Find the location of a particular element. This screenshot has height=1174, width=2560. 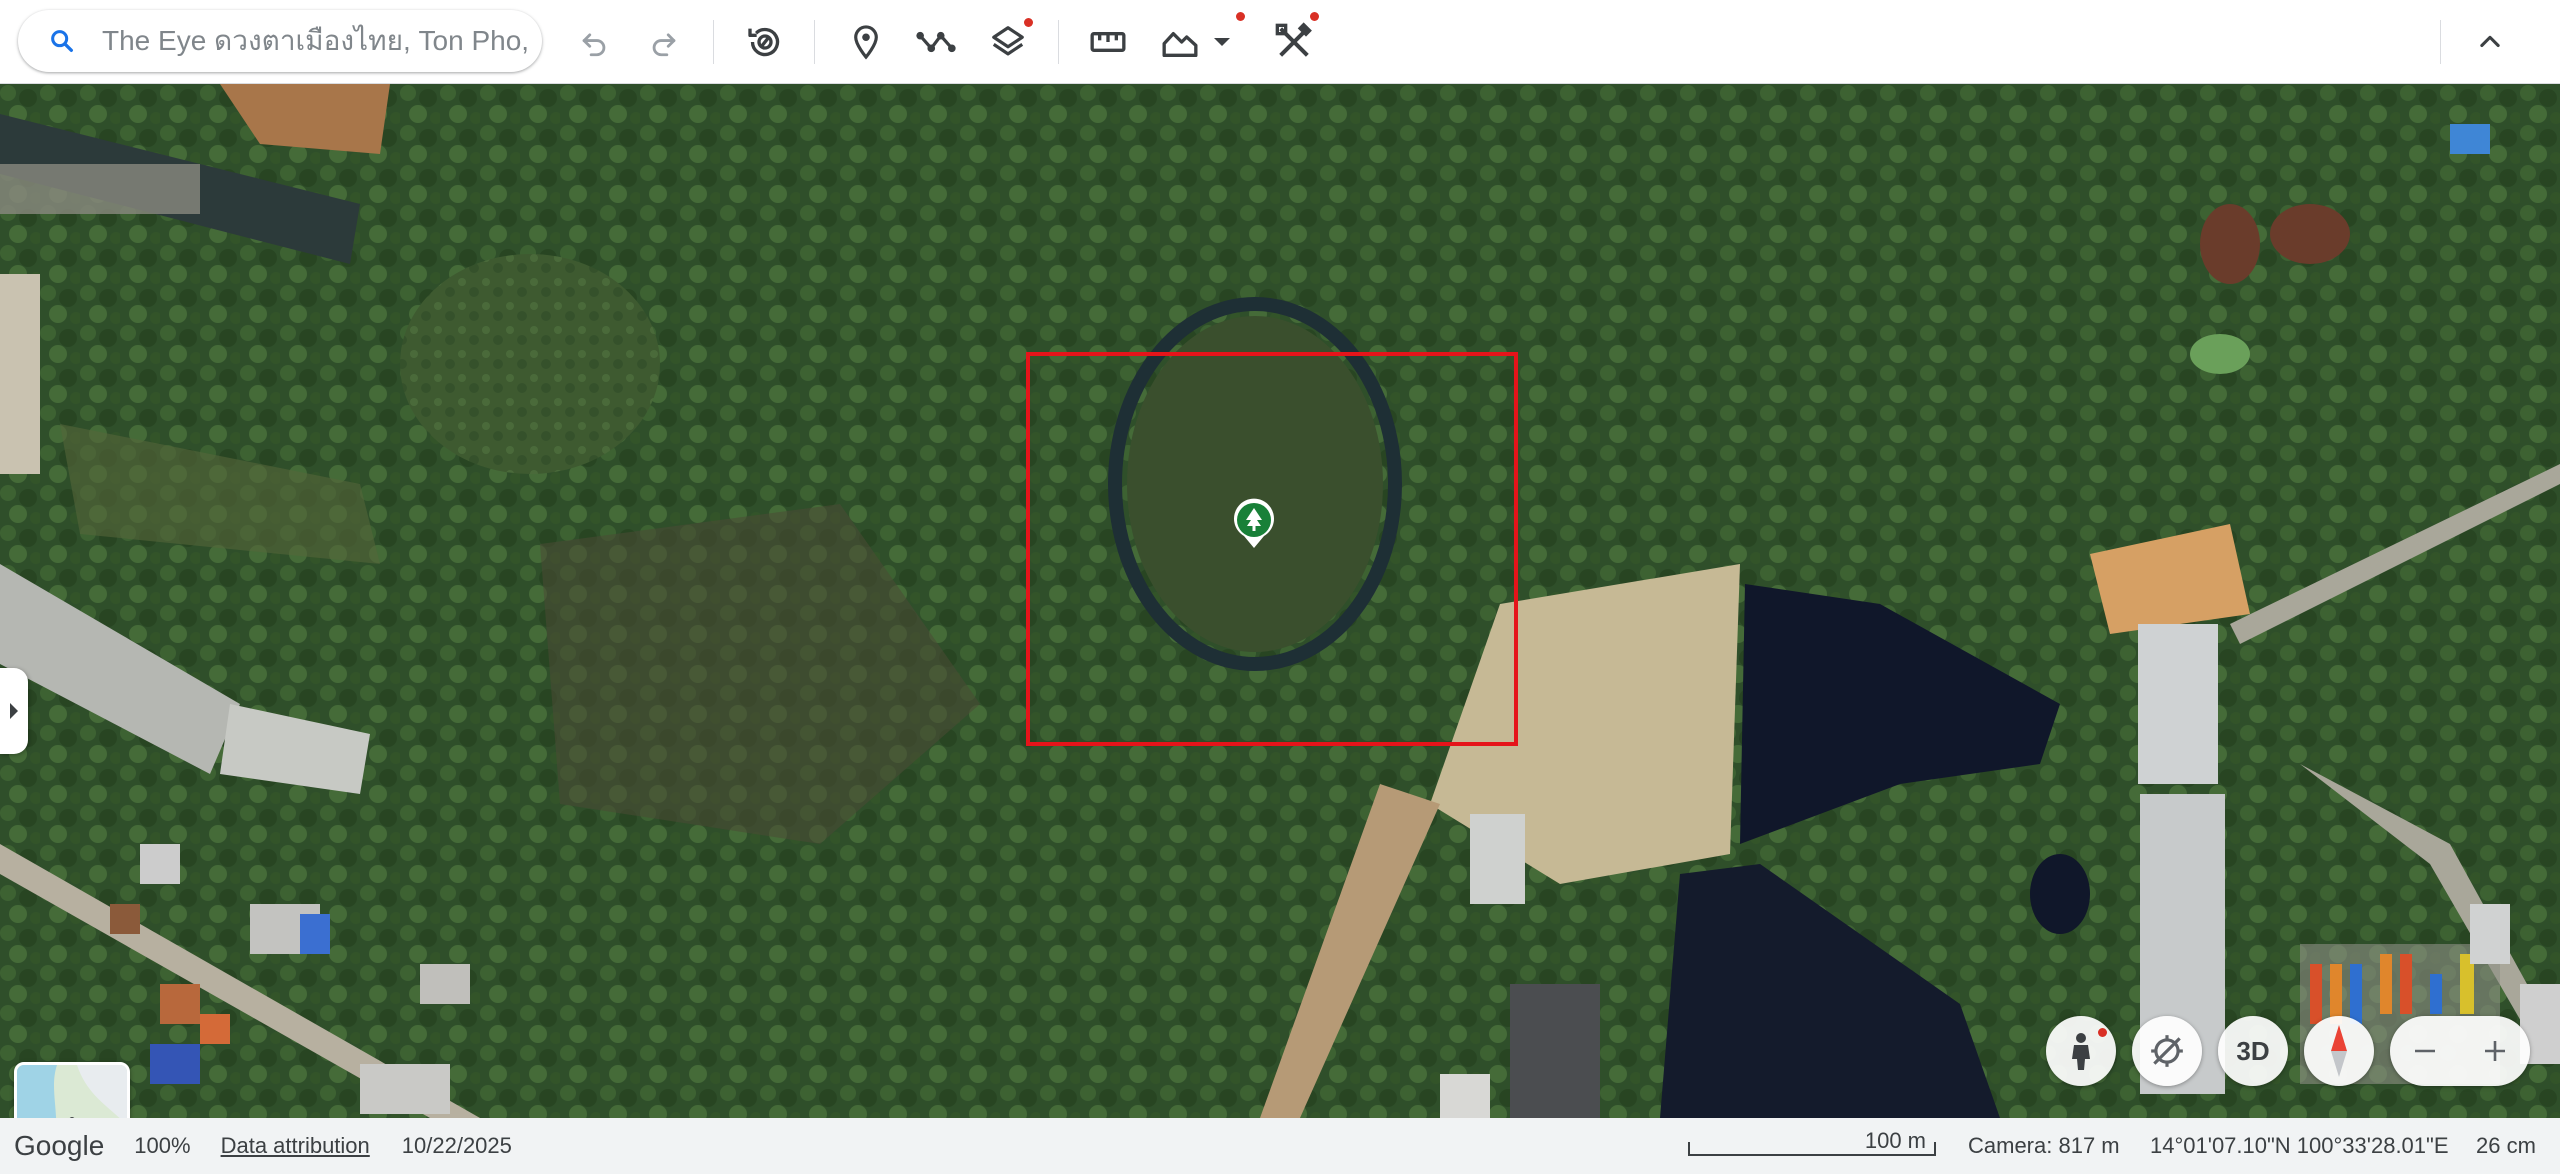

zoom-in-button is located at coordinates (2495, 1051).